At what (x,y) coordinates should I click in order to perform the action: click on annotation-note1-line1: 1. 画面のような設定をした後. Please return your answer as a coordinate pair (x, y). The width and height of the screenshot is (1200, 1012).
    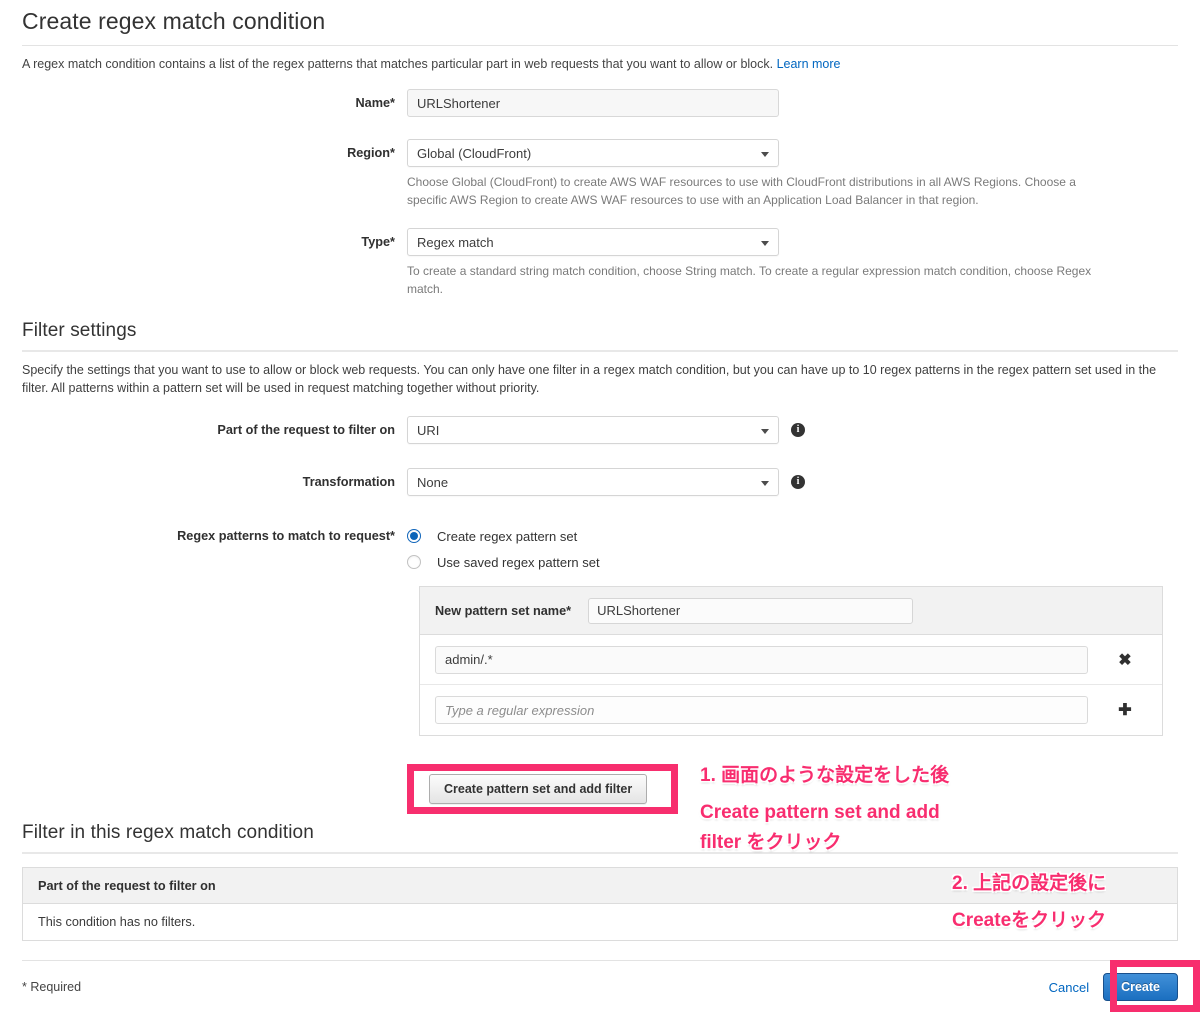
    Looking at the image, I should click on (825, 775).